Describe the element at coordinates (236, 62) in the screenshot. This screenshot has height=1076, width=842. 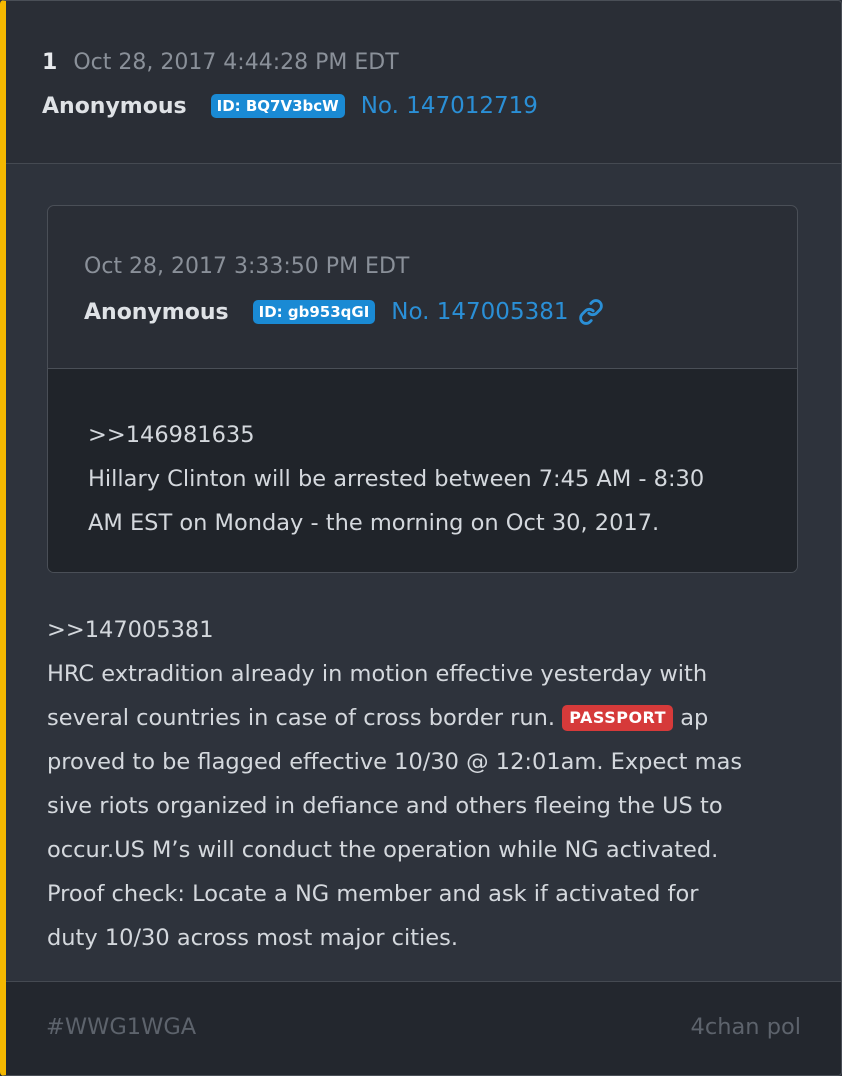
I see `post-timestamp: Oct 28, 2017 4:44:28 PM EDT` at that location.